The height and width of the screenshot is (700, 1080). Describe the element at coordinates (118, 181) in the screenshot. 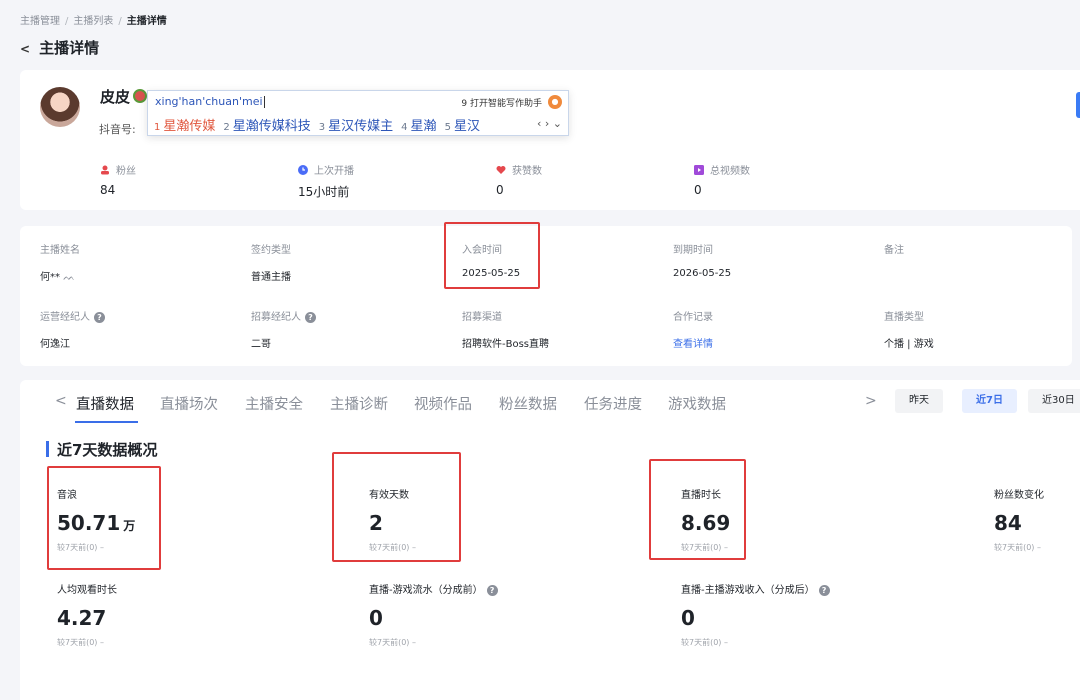

I see `stat-fans: 粉丝 84` at that location.